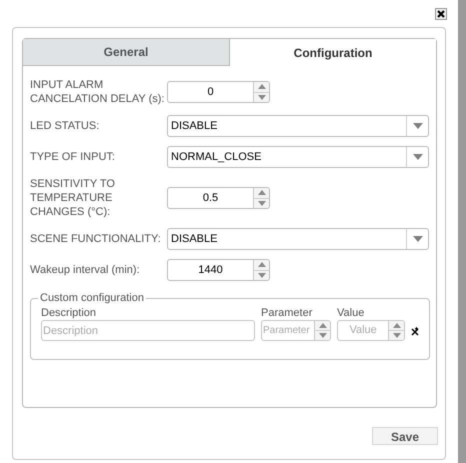  I want to click on dropdown-field: NORMAL_CLOSE, so click(298, 157).